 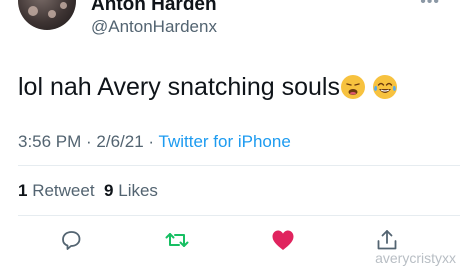 What do you see at coordinates (415, 258) in the screenshot?
I see `watermark: averycristyxx` at bounding box center [415, 258].